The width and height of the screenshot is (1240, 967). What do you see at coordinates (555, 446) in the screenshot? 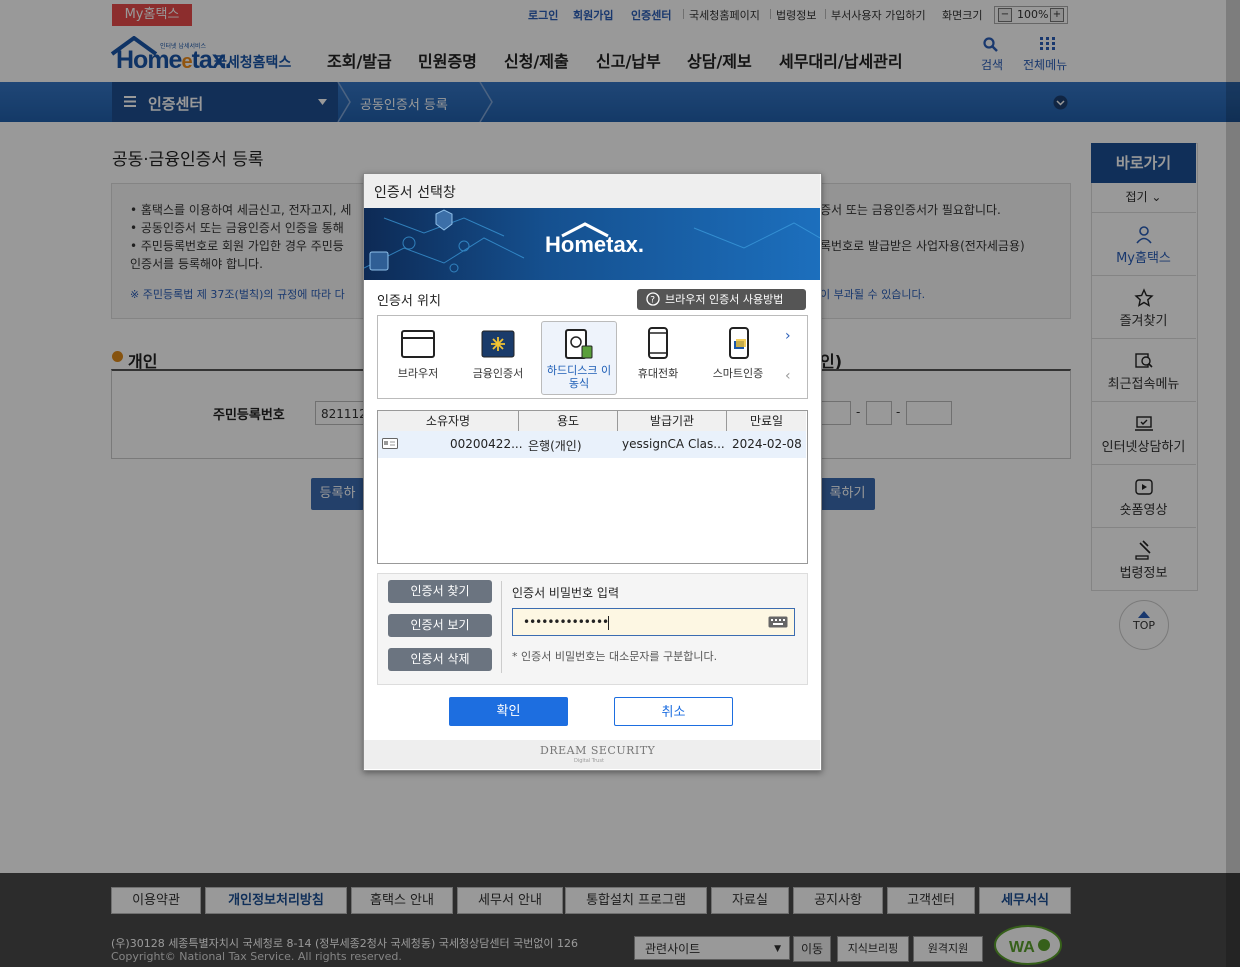
I see `cell-usage: 은행(개인)` at bounding box center [555, 446].